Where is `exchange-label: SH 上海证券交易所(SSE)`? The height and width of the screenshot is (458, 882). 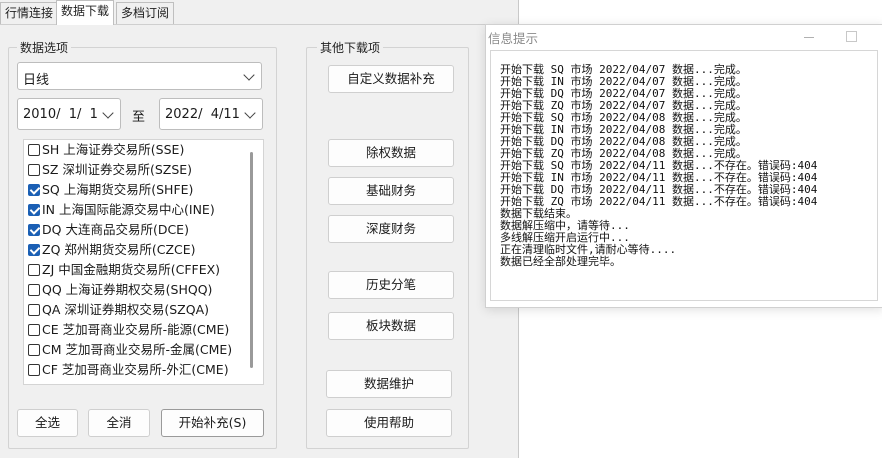
exchange-label: SH 上海证券交易所(SSE) is located at coordinates (113, 149).